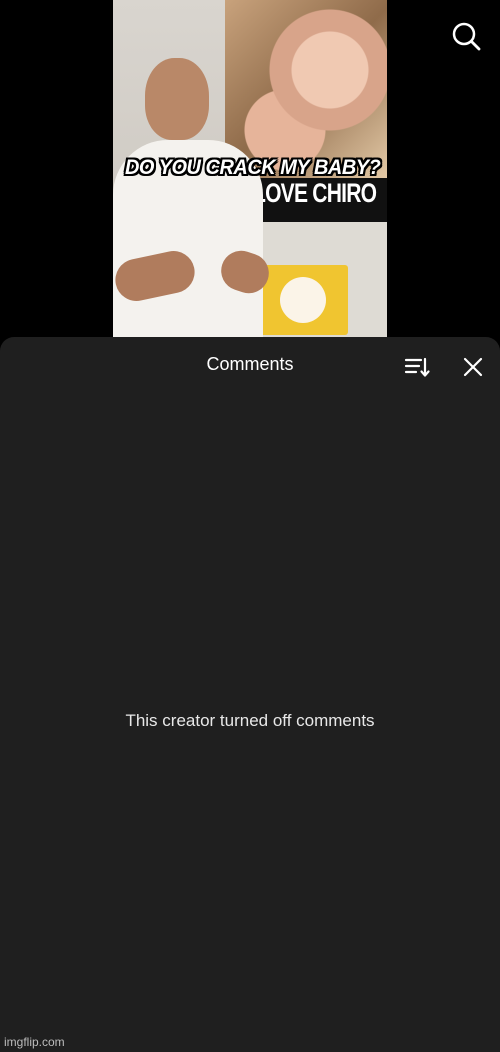  I want to click on search-icon, so click(466, 36).